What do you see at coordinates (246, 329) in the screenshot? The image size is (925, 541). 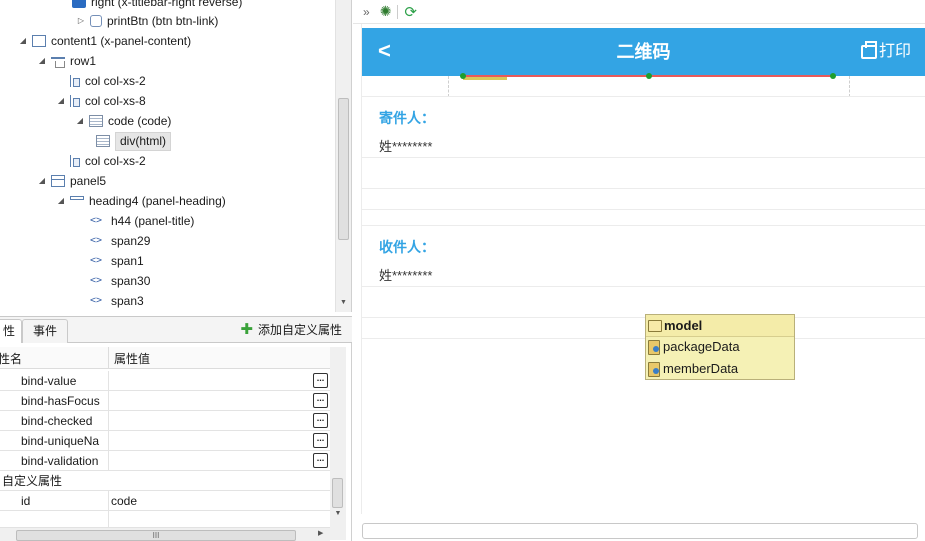 I see `plus-icon: ✚` at bounding box center [246, 329].